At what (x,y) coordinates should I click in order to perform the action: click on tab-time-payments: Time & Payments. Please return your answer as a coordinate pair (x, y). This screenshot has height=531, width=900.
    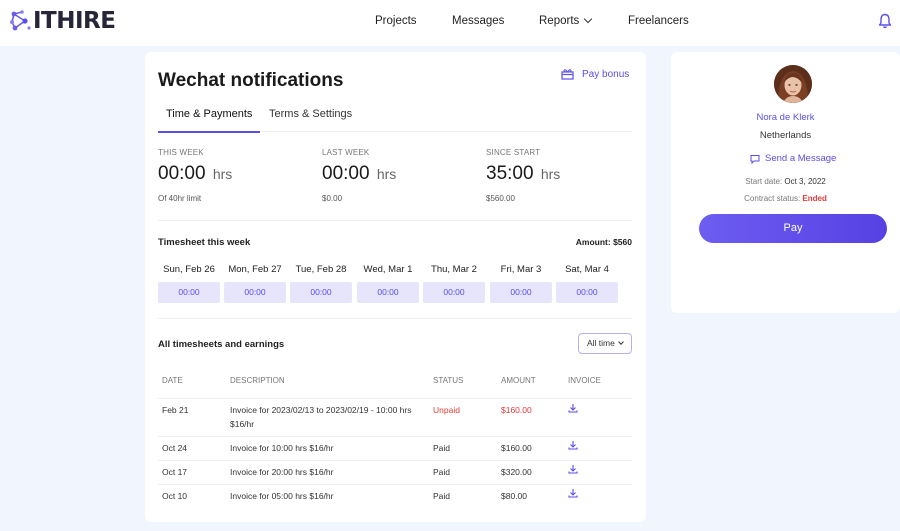
    Looking at the image, I should click on (209, 120).